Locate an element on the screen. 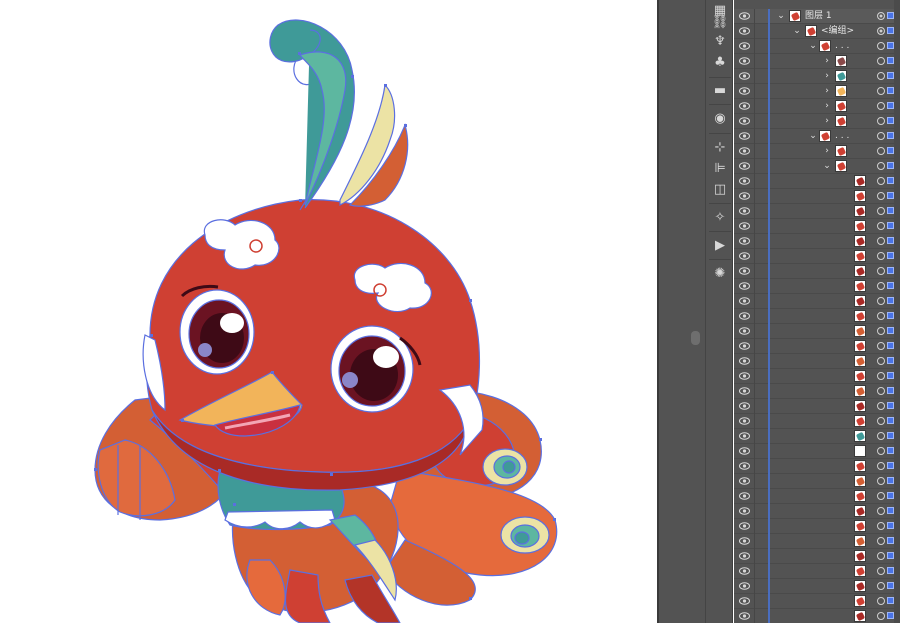 The image size is (900, 623). appearance-icon: ◉ is located at coordinates (720, 118).